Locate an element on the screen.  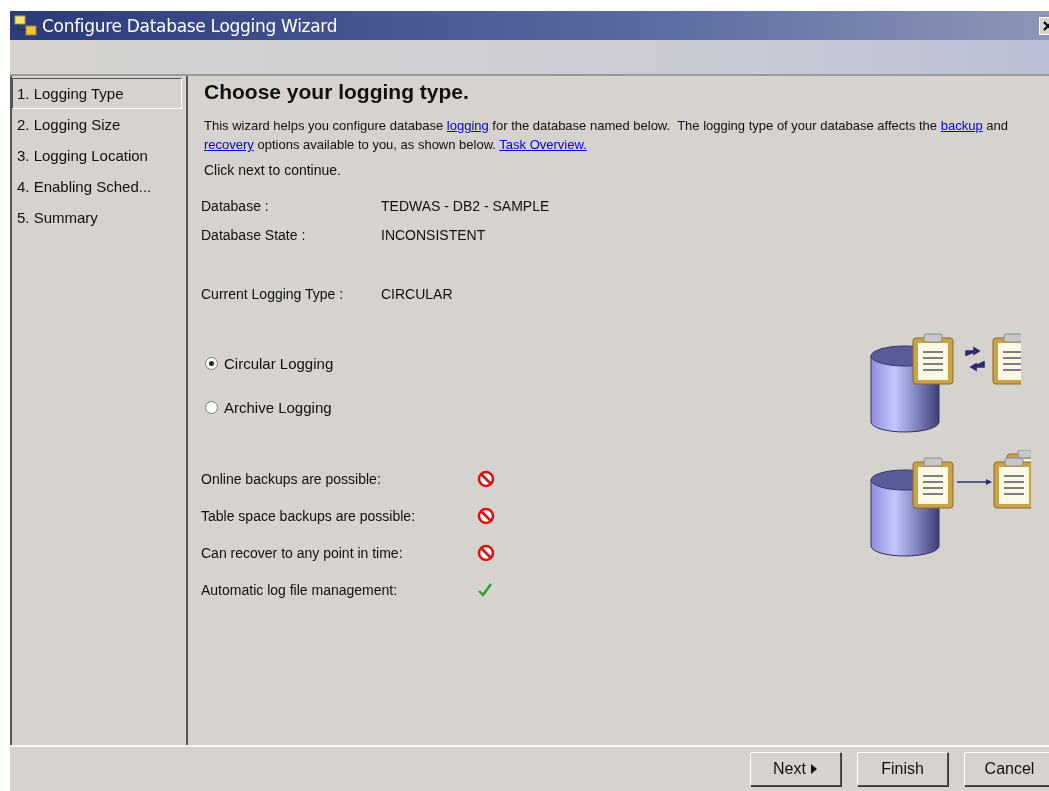
field-label: Current Logging Type : is located at coordinates (273, 293).